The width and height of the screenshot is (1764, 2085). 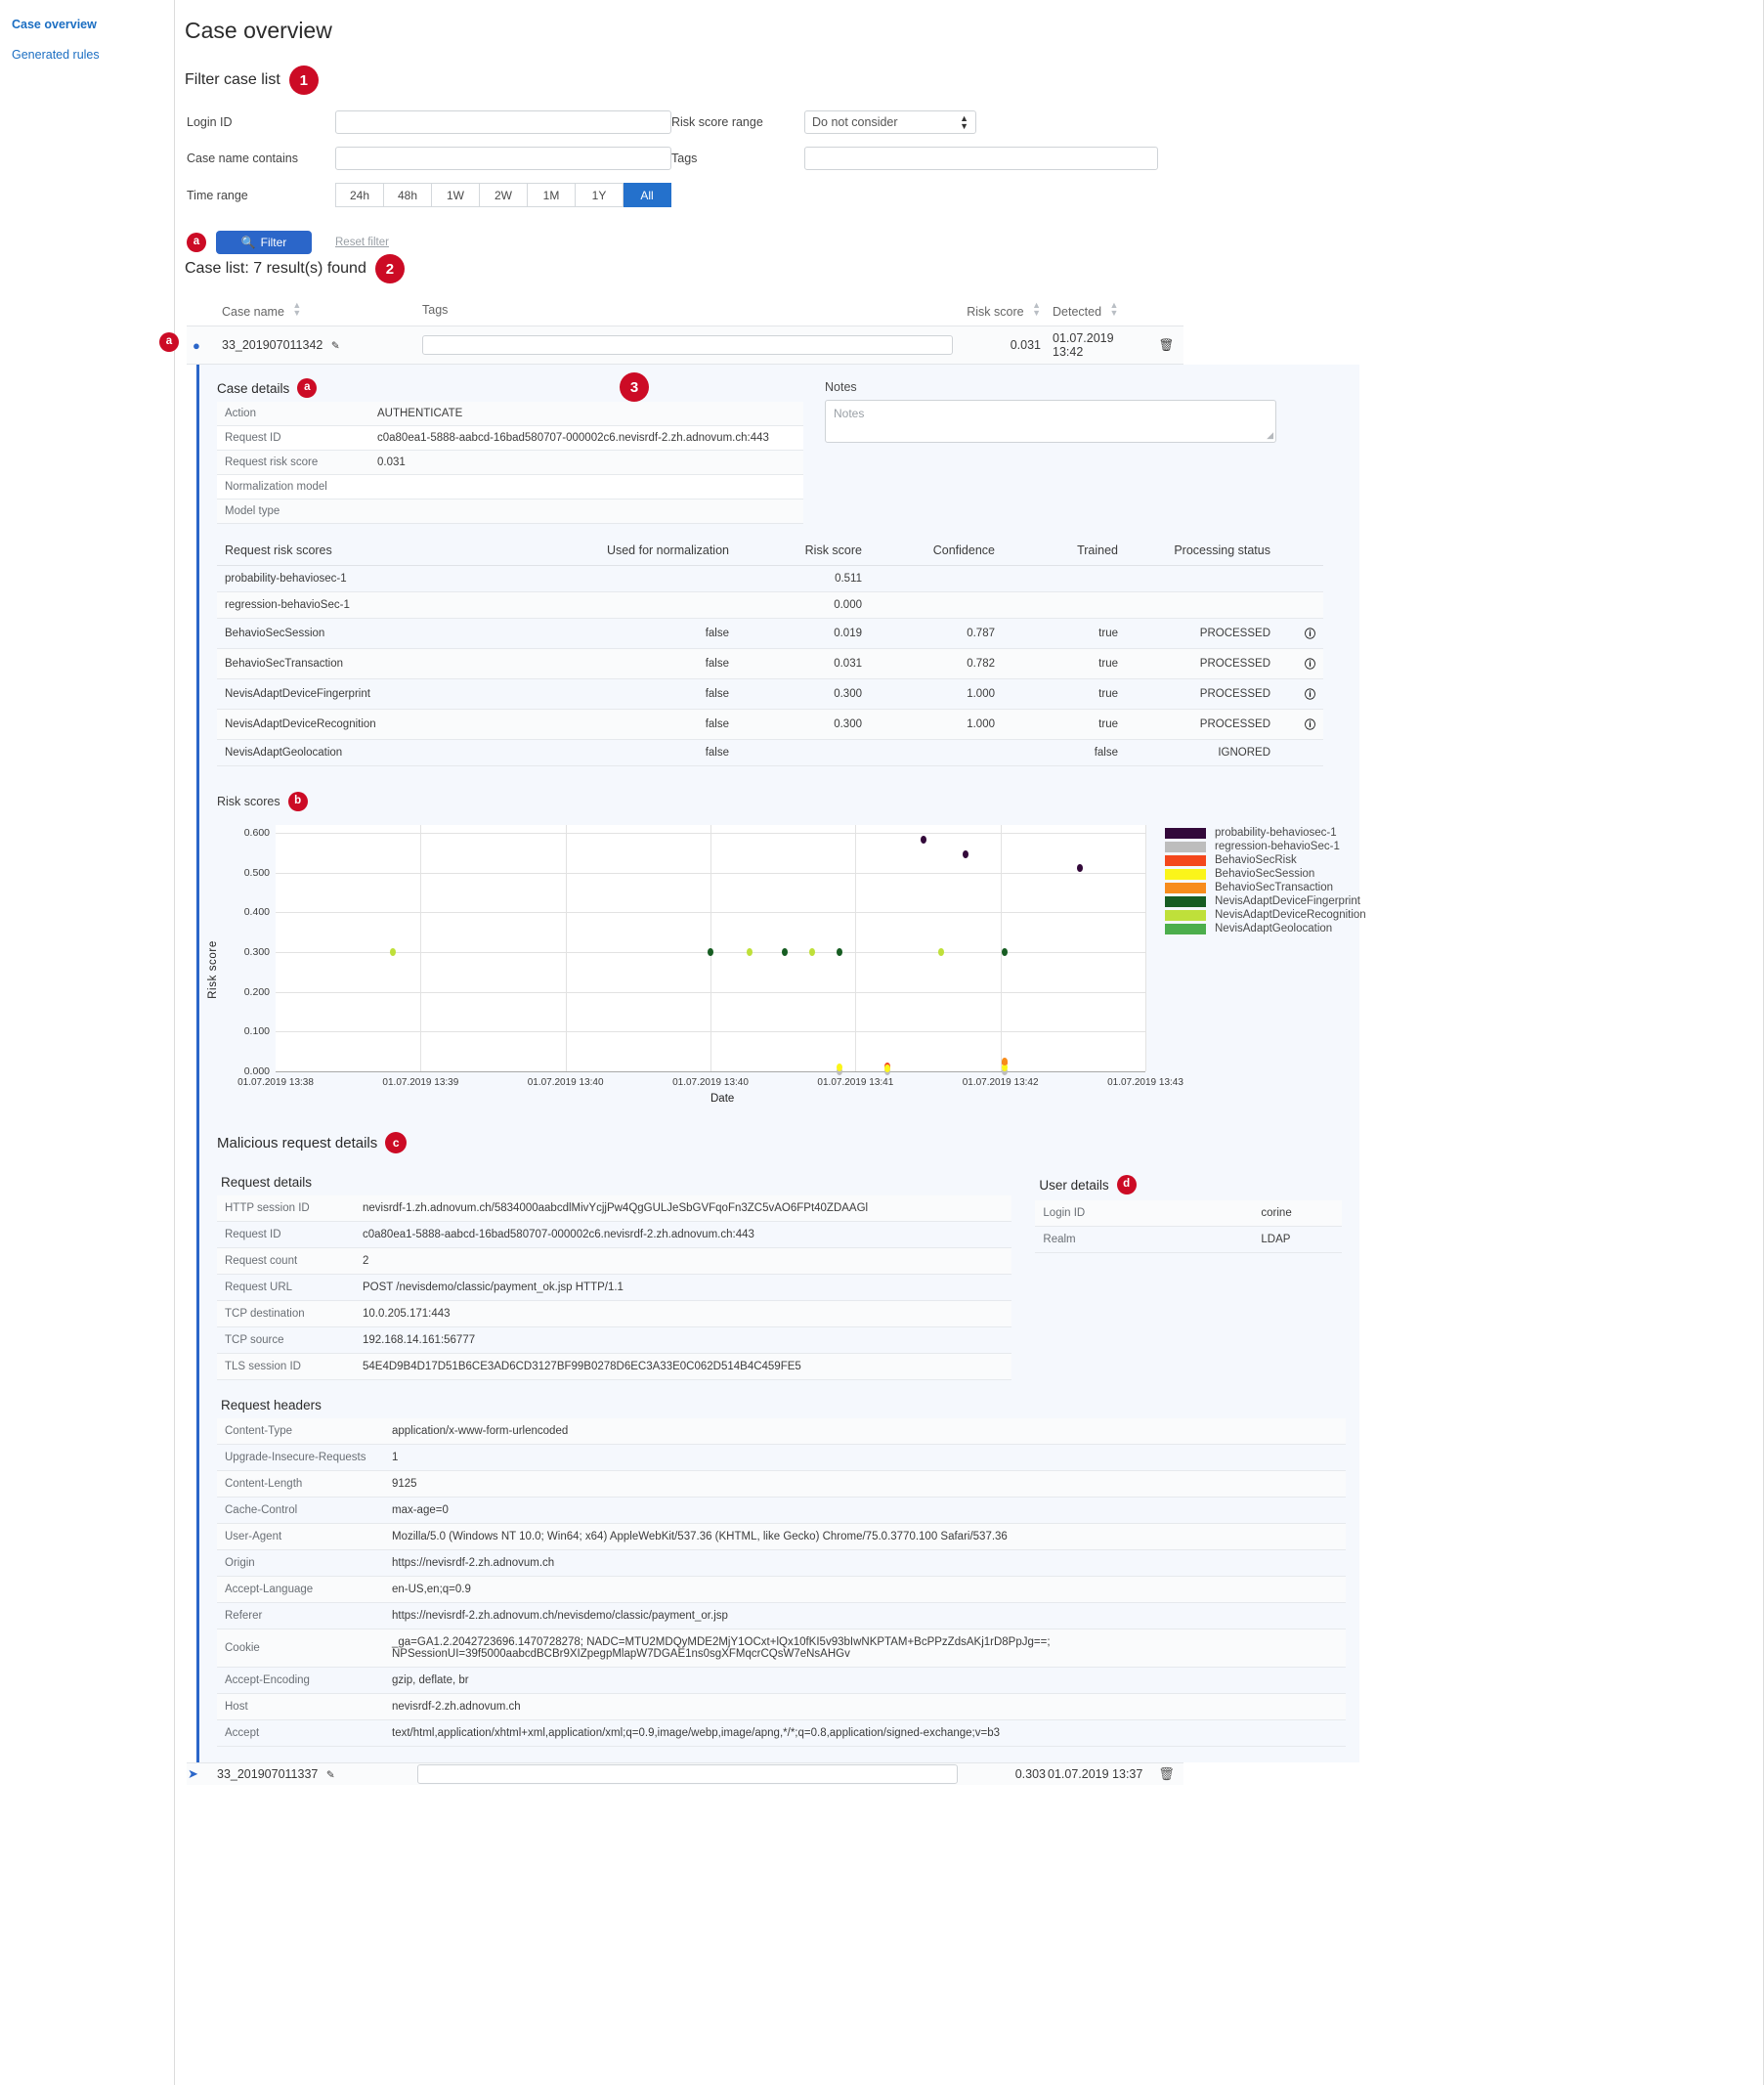 I want to click on legend-item: BehavioSecTransaction, so click(x=1265, y=887).